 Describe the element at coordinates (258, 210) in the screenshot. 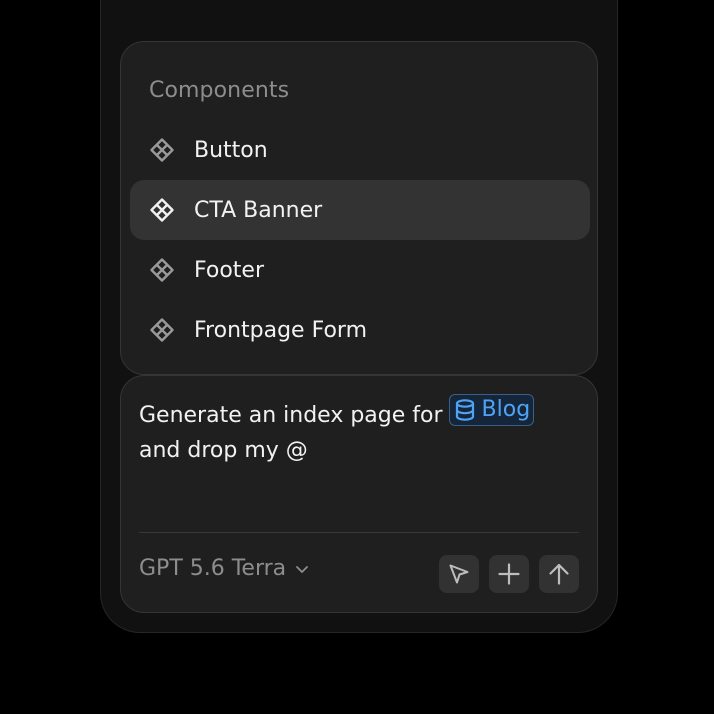

I see `menu-item-label: CTA Banner` at that location.